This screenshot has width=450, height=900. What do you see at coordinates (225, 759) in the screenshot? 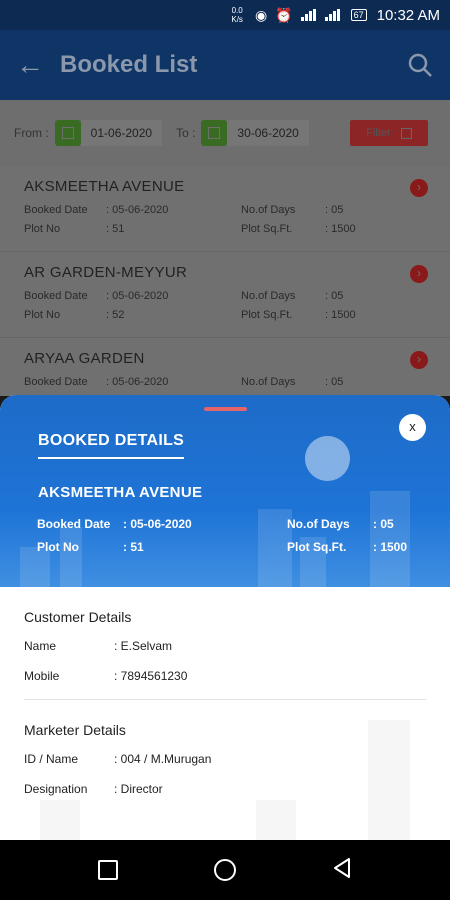
I see `detail-row: ID / Name : 004 / M.Murugan` at bounding box center [225, 759].